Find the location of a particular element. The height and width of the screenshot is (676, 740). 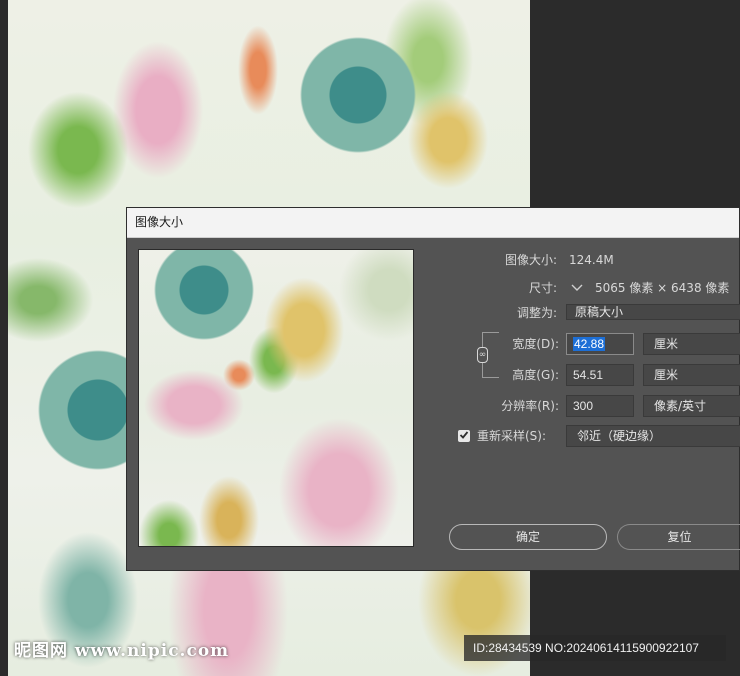

resample-checkbox is located at coordinates (464, 436).